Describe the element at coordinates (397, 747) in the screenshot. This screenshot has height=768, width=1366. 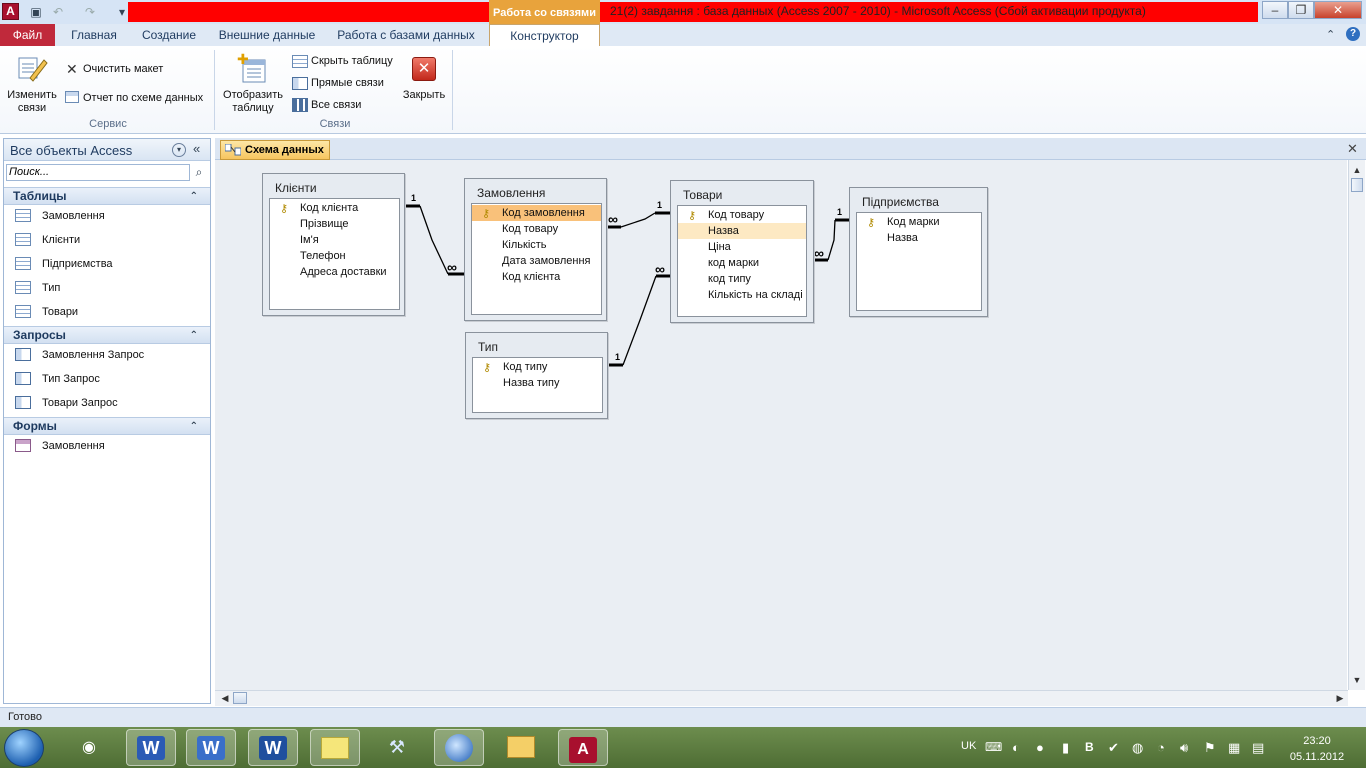
I see `tools-app-icon: ⚒` at that location.